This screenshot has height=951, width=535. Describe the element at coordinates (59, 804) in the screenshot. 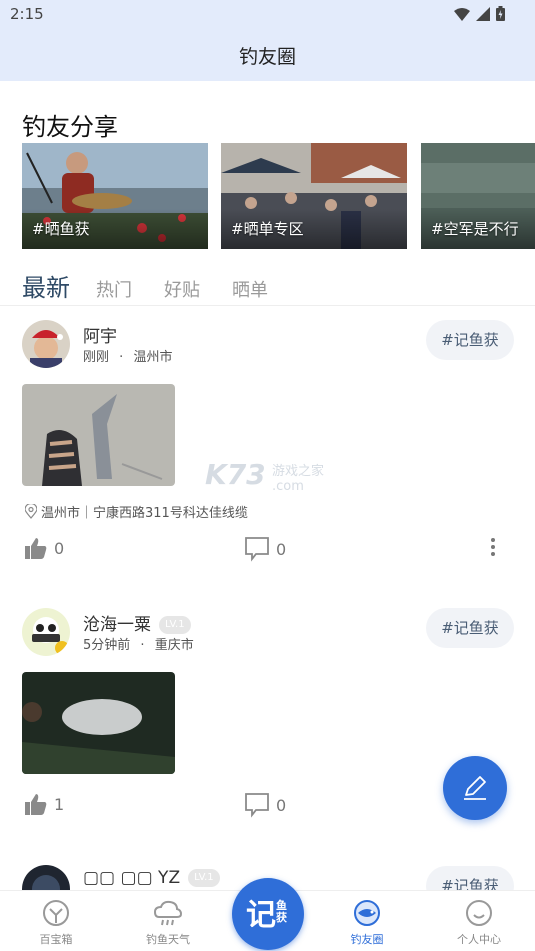

I see `like-count: 1` at that location.